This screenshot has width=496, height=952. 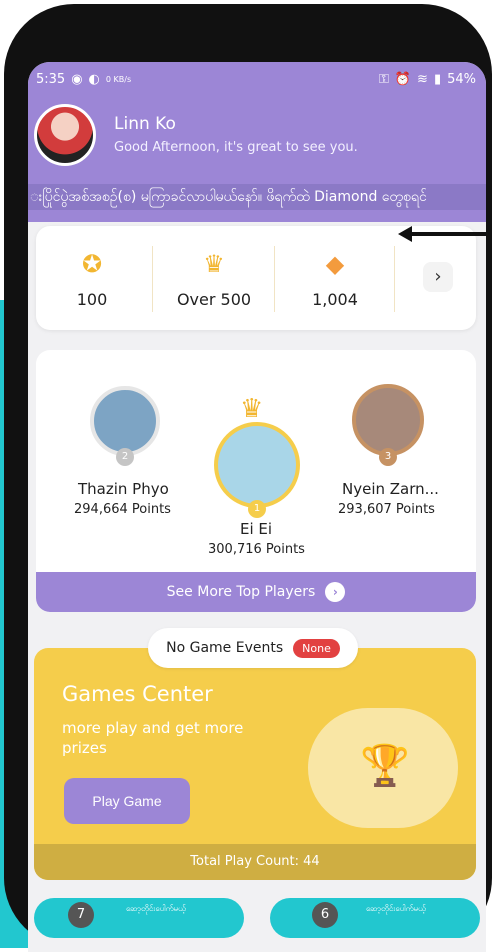 What do you see at coordinates (386, 509) in the screenshot?
I see `player-points: 293,607 Points` at bounding box center [386, 509].